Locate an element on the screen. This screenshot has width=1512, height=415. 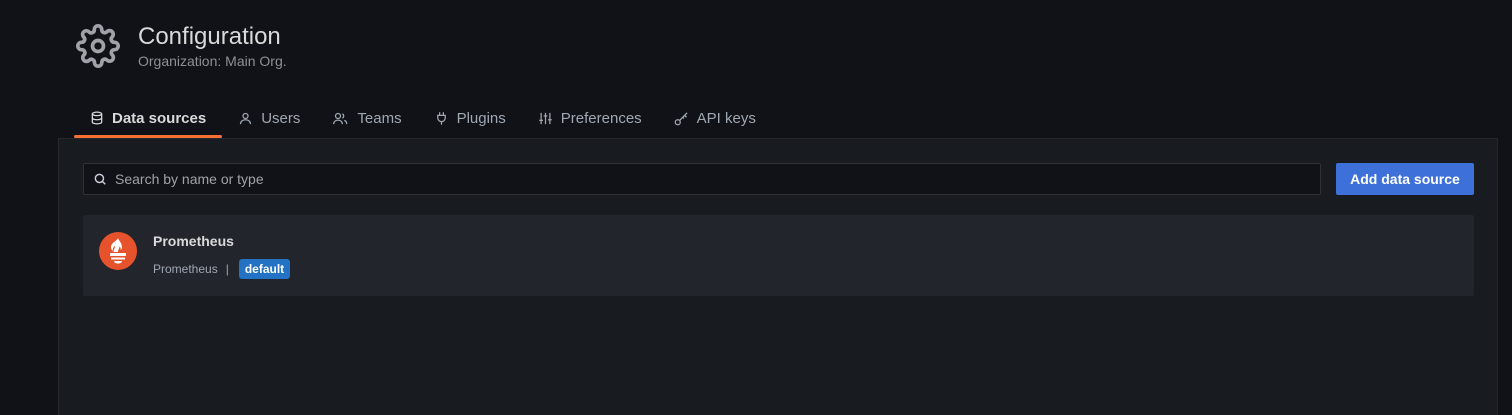
tab-label: Preferences is located at coordinates (601, 118).